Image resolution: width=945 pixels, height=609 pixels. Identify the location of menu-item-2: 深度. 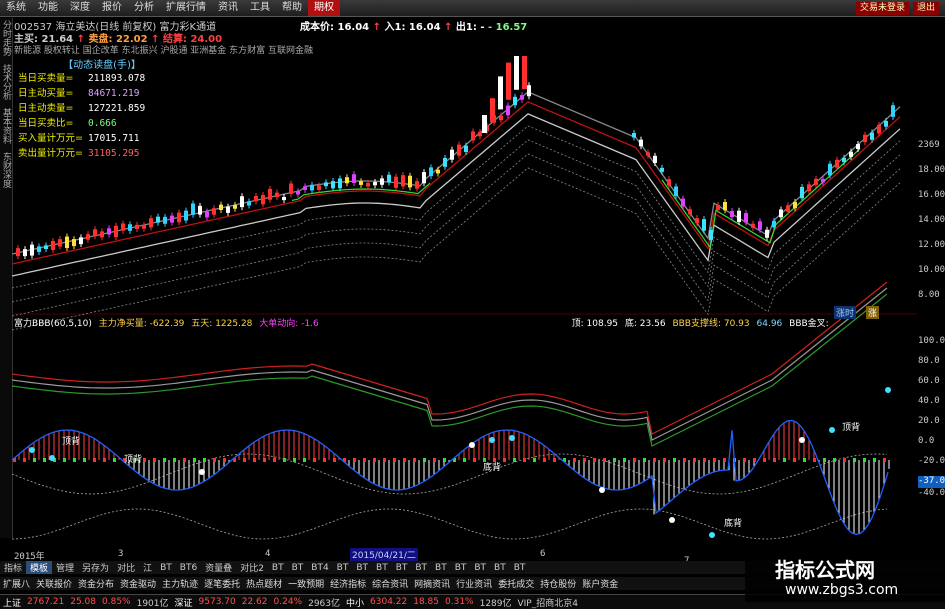
(80, 8).